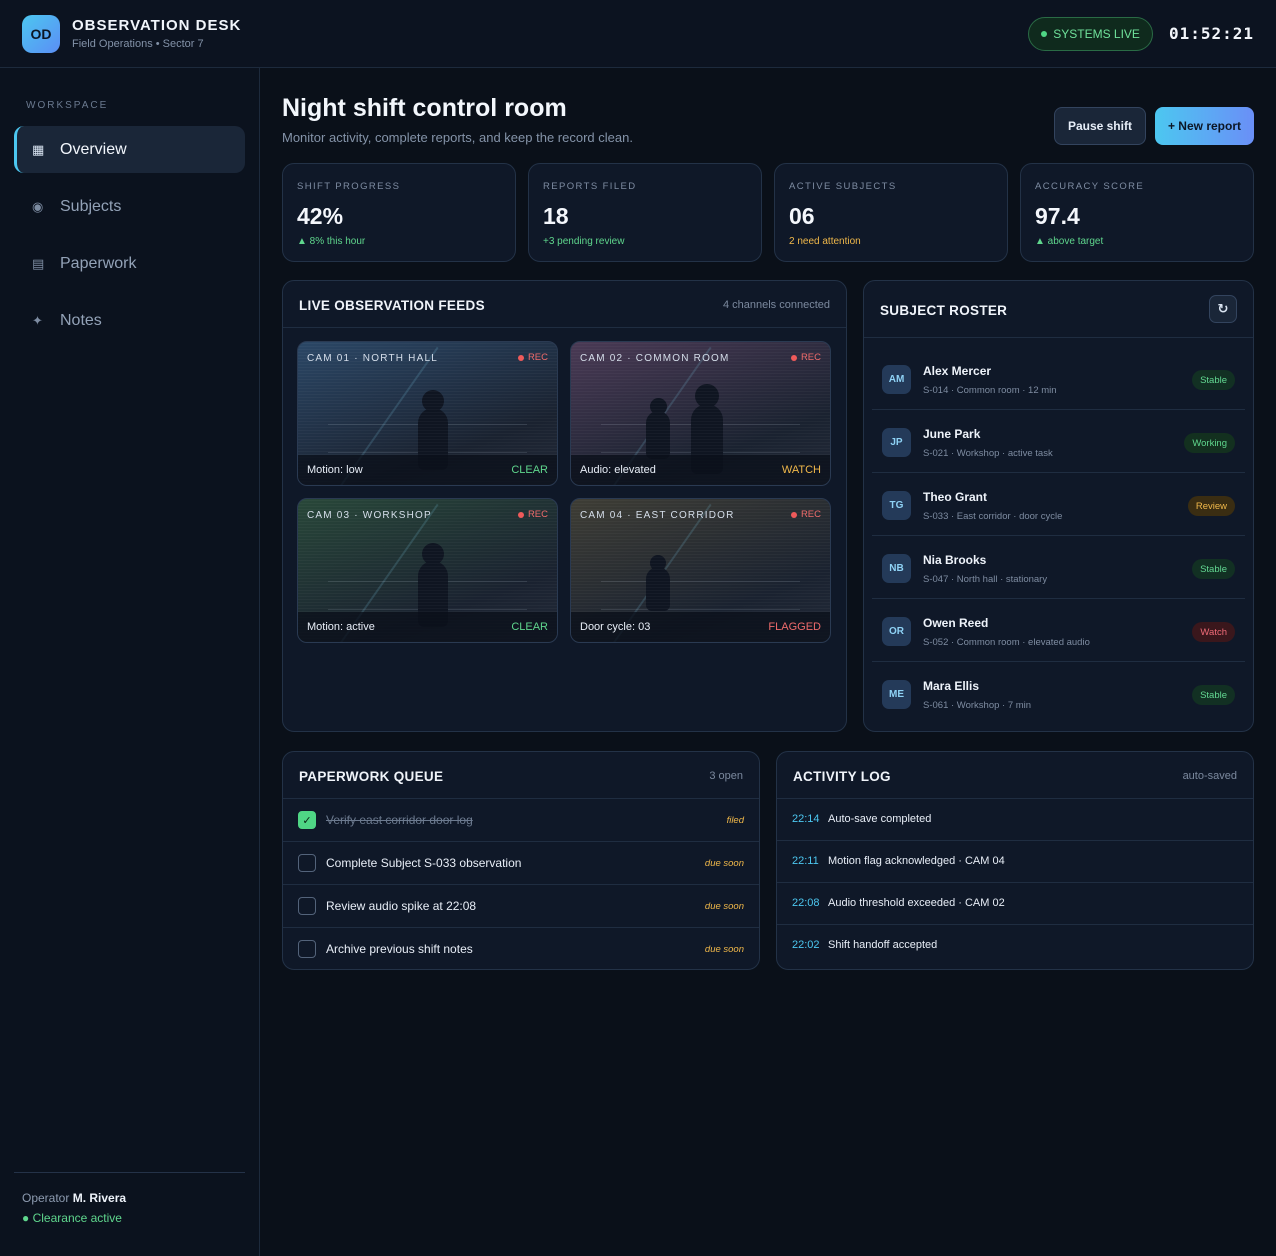 The width and height of the screenshot is (1276, 1256). What do you see at coordinates (951, 686) in the screenshot?
I see `subject-name: Mara Ellis` at bounding box center [951, 686].